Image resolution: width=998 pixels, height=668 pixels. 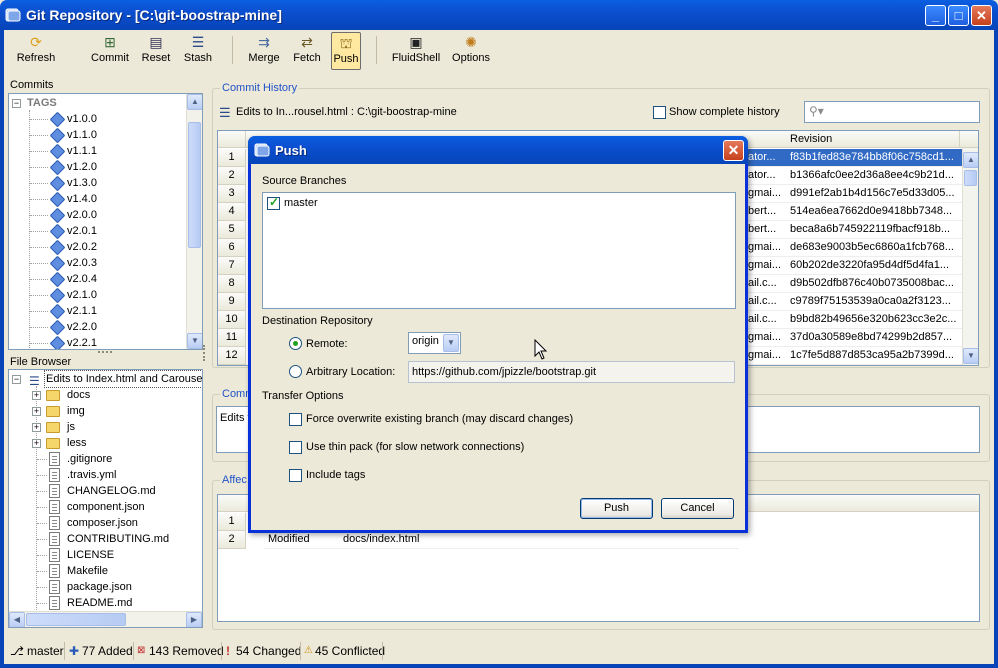 What do you see at coordinates (873, 139) in the screenshot?
I see `revision-column-header: Revision` at bounding box center [873, 139].